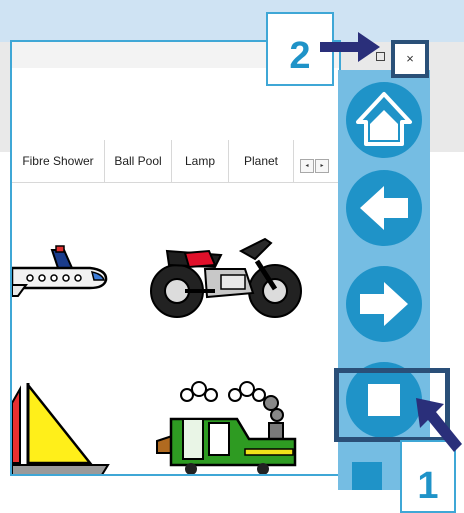 The image size is (464, 513). I want to click on tab-scroll-left-button: ◂, so click(307, 166).